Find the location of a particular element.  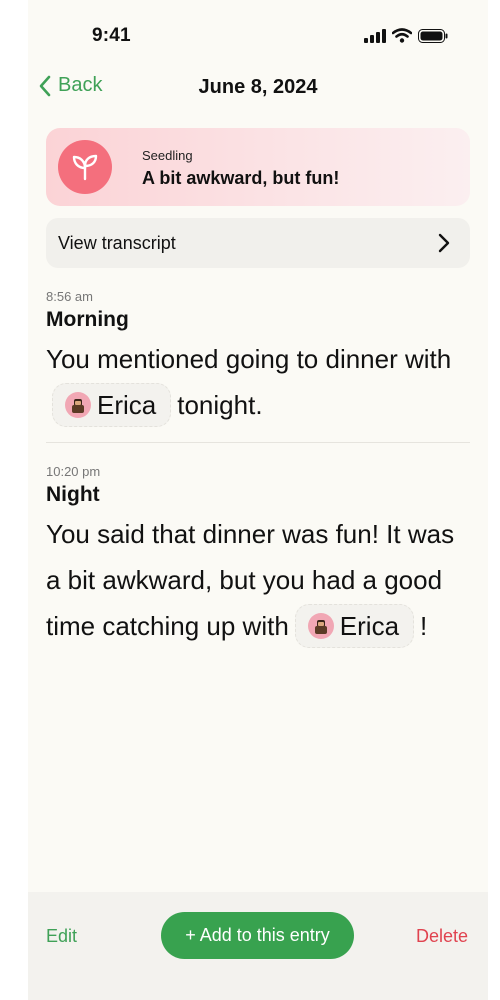

sprout-icon is located at coordinates (85, 167).